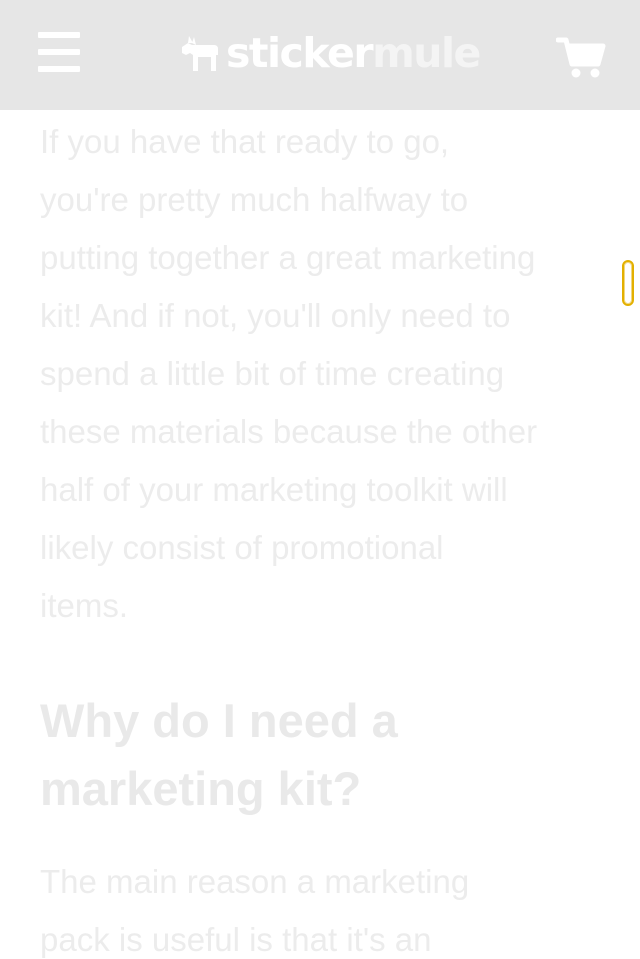 The image size is (640, 959). I want to click on text-line: If you have that ready to go,, so click(245, 141).